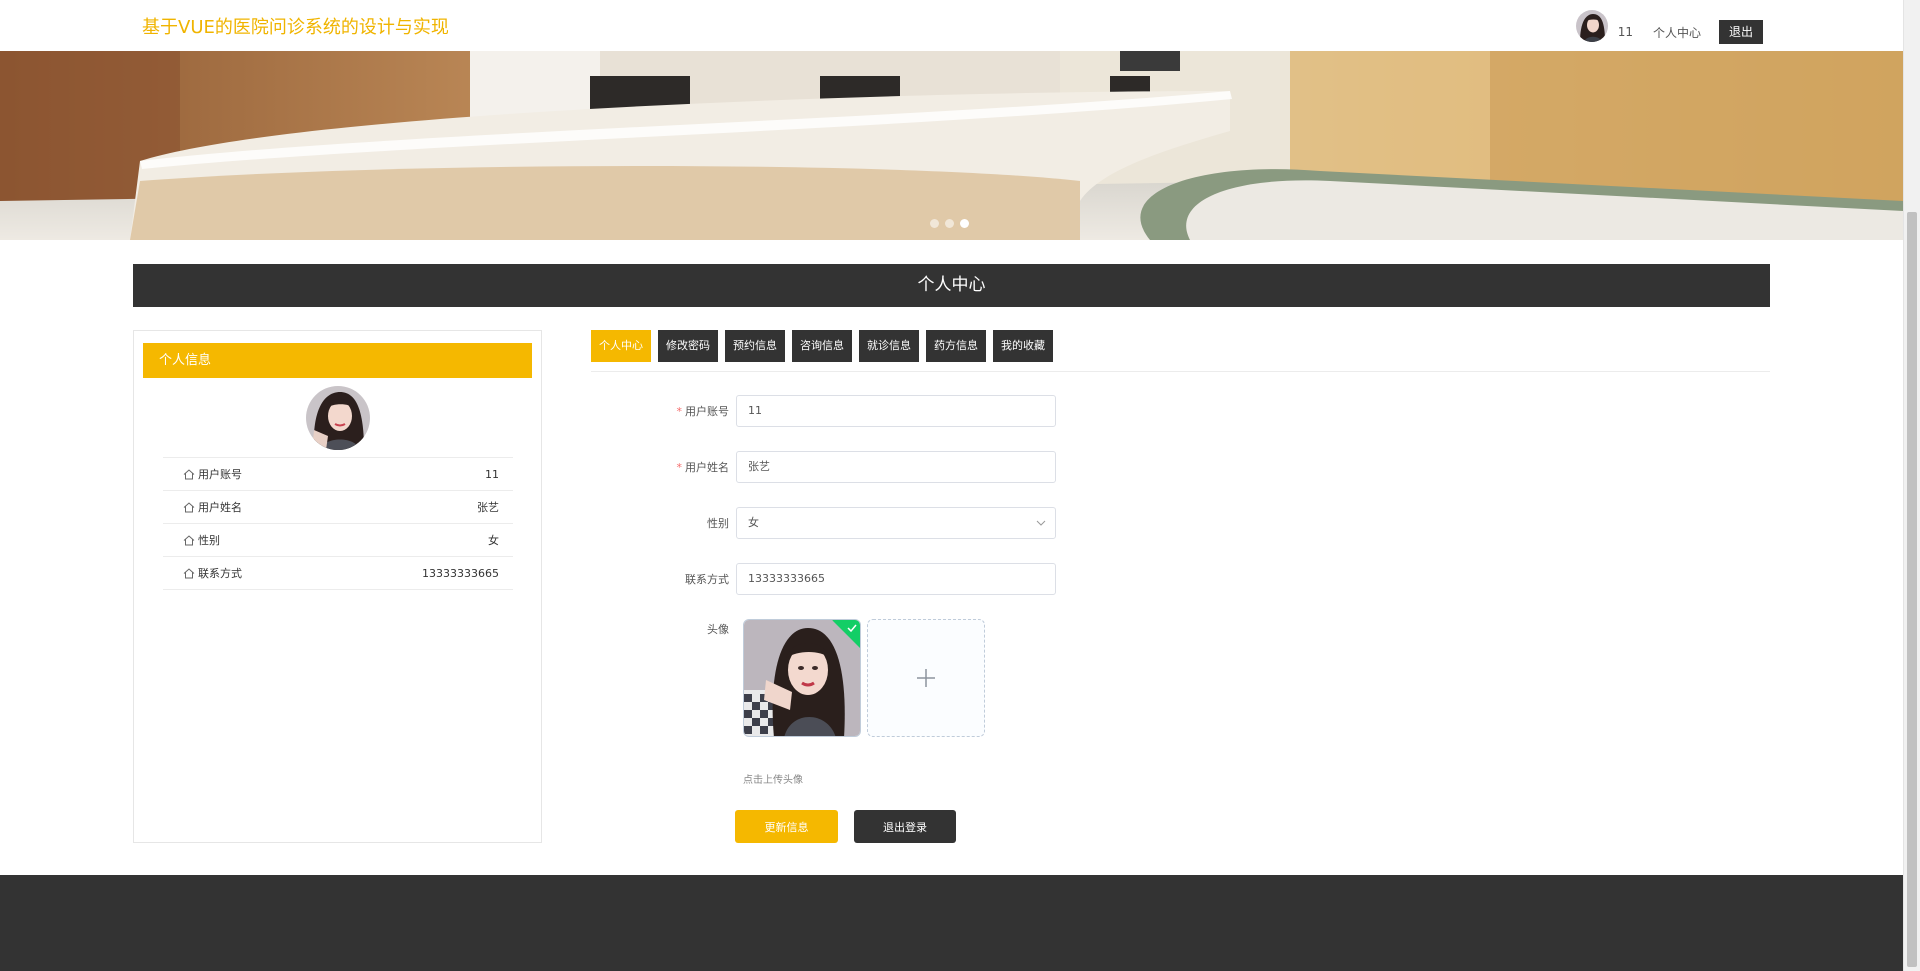 This screenshot has width=1920, height=971. What do you see at coordinates (493, 540) in the screenshot?
I see `info-value-gender: 女` at bounding box center [493, 540].